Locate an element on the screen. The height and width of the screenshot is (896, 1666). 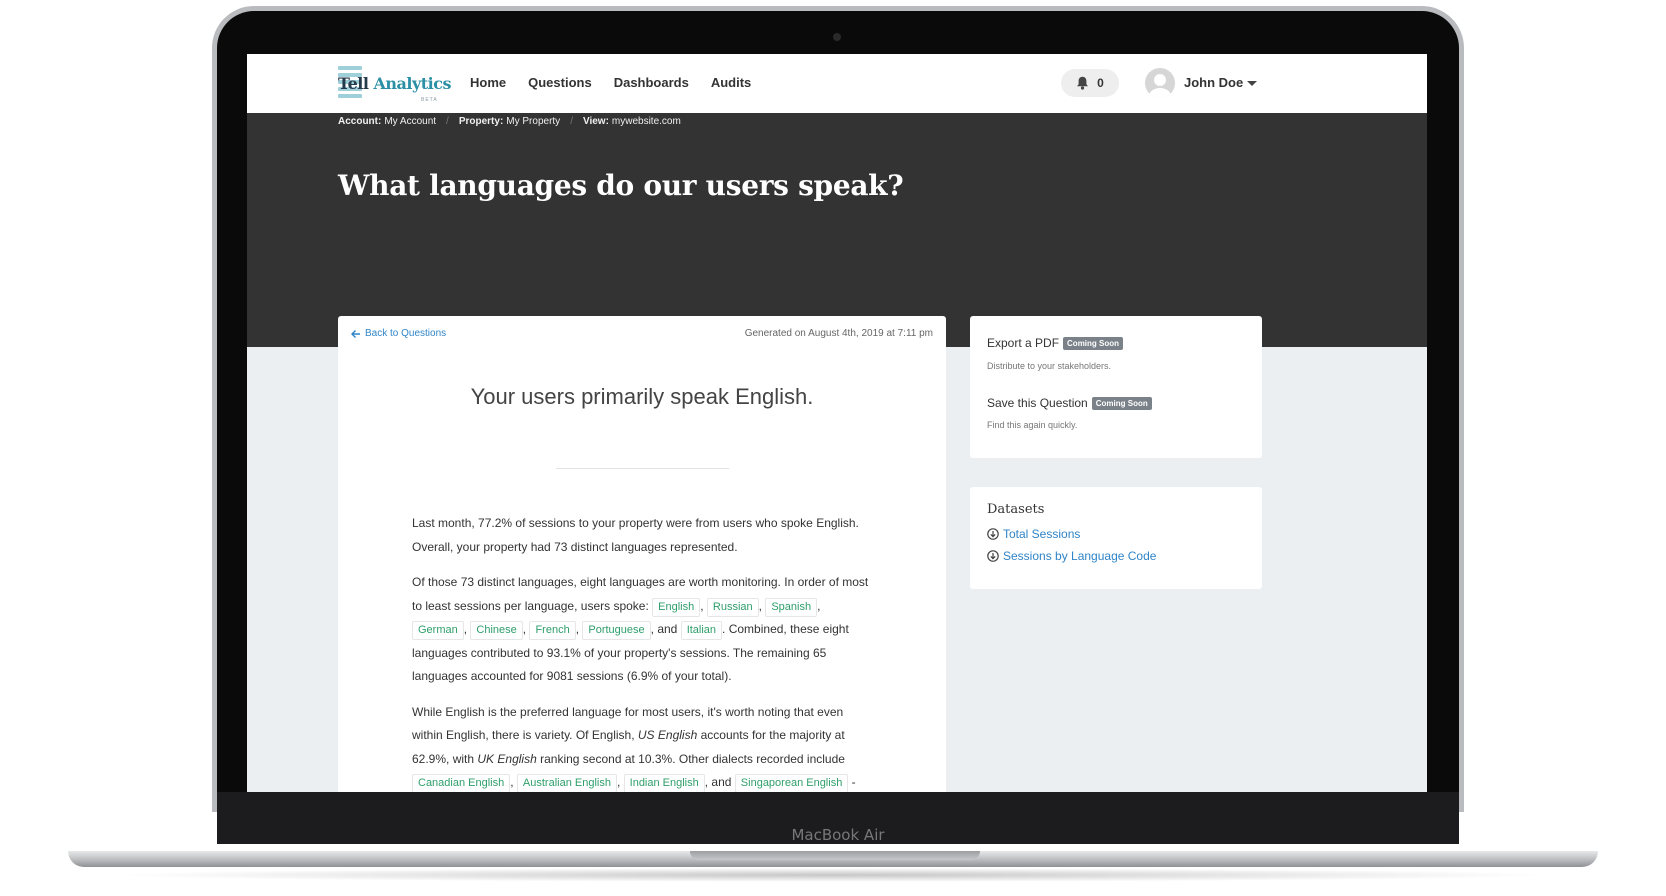
datasets-title: Datasets is located at coordinates (1016, 509).